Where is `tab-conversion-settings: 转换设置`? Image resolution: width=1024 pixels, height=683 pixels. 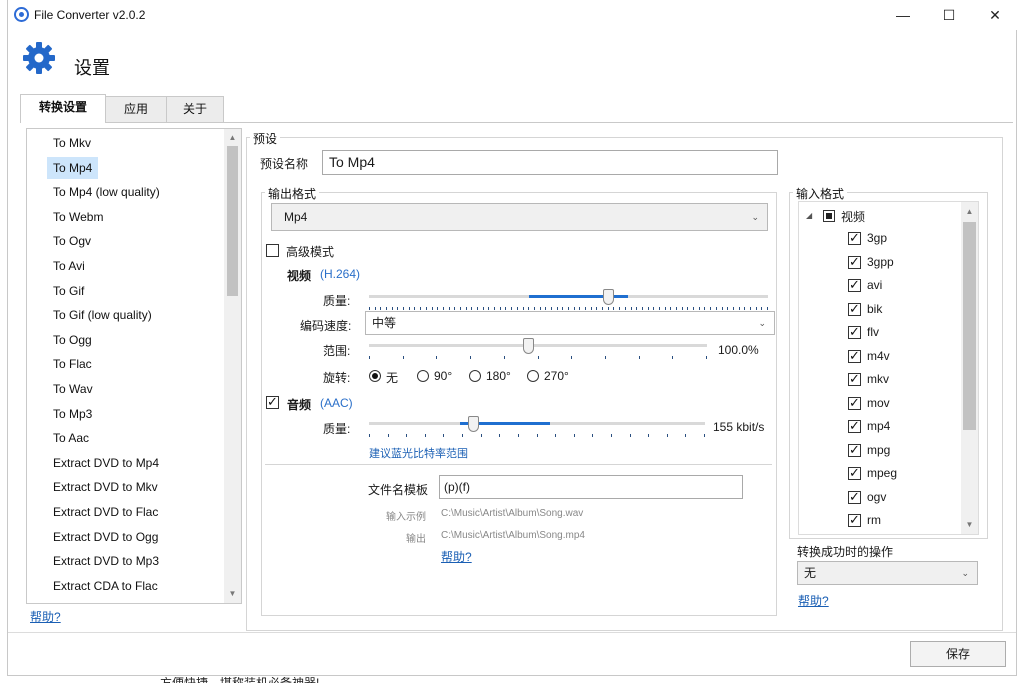
tab-conversion-settings: 转换设置 is located at coordinates (63, 108).